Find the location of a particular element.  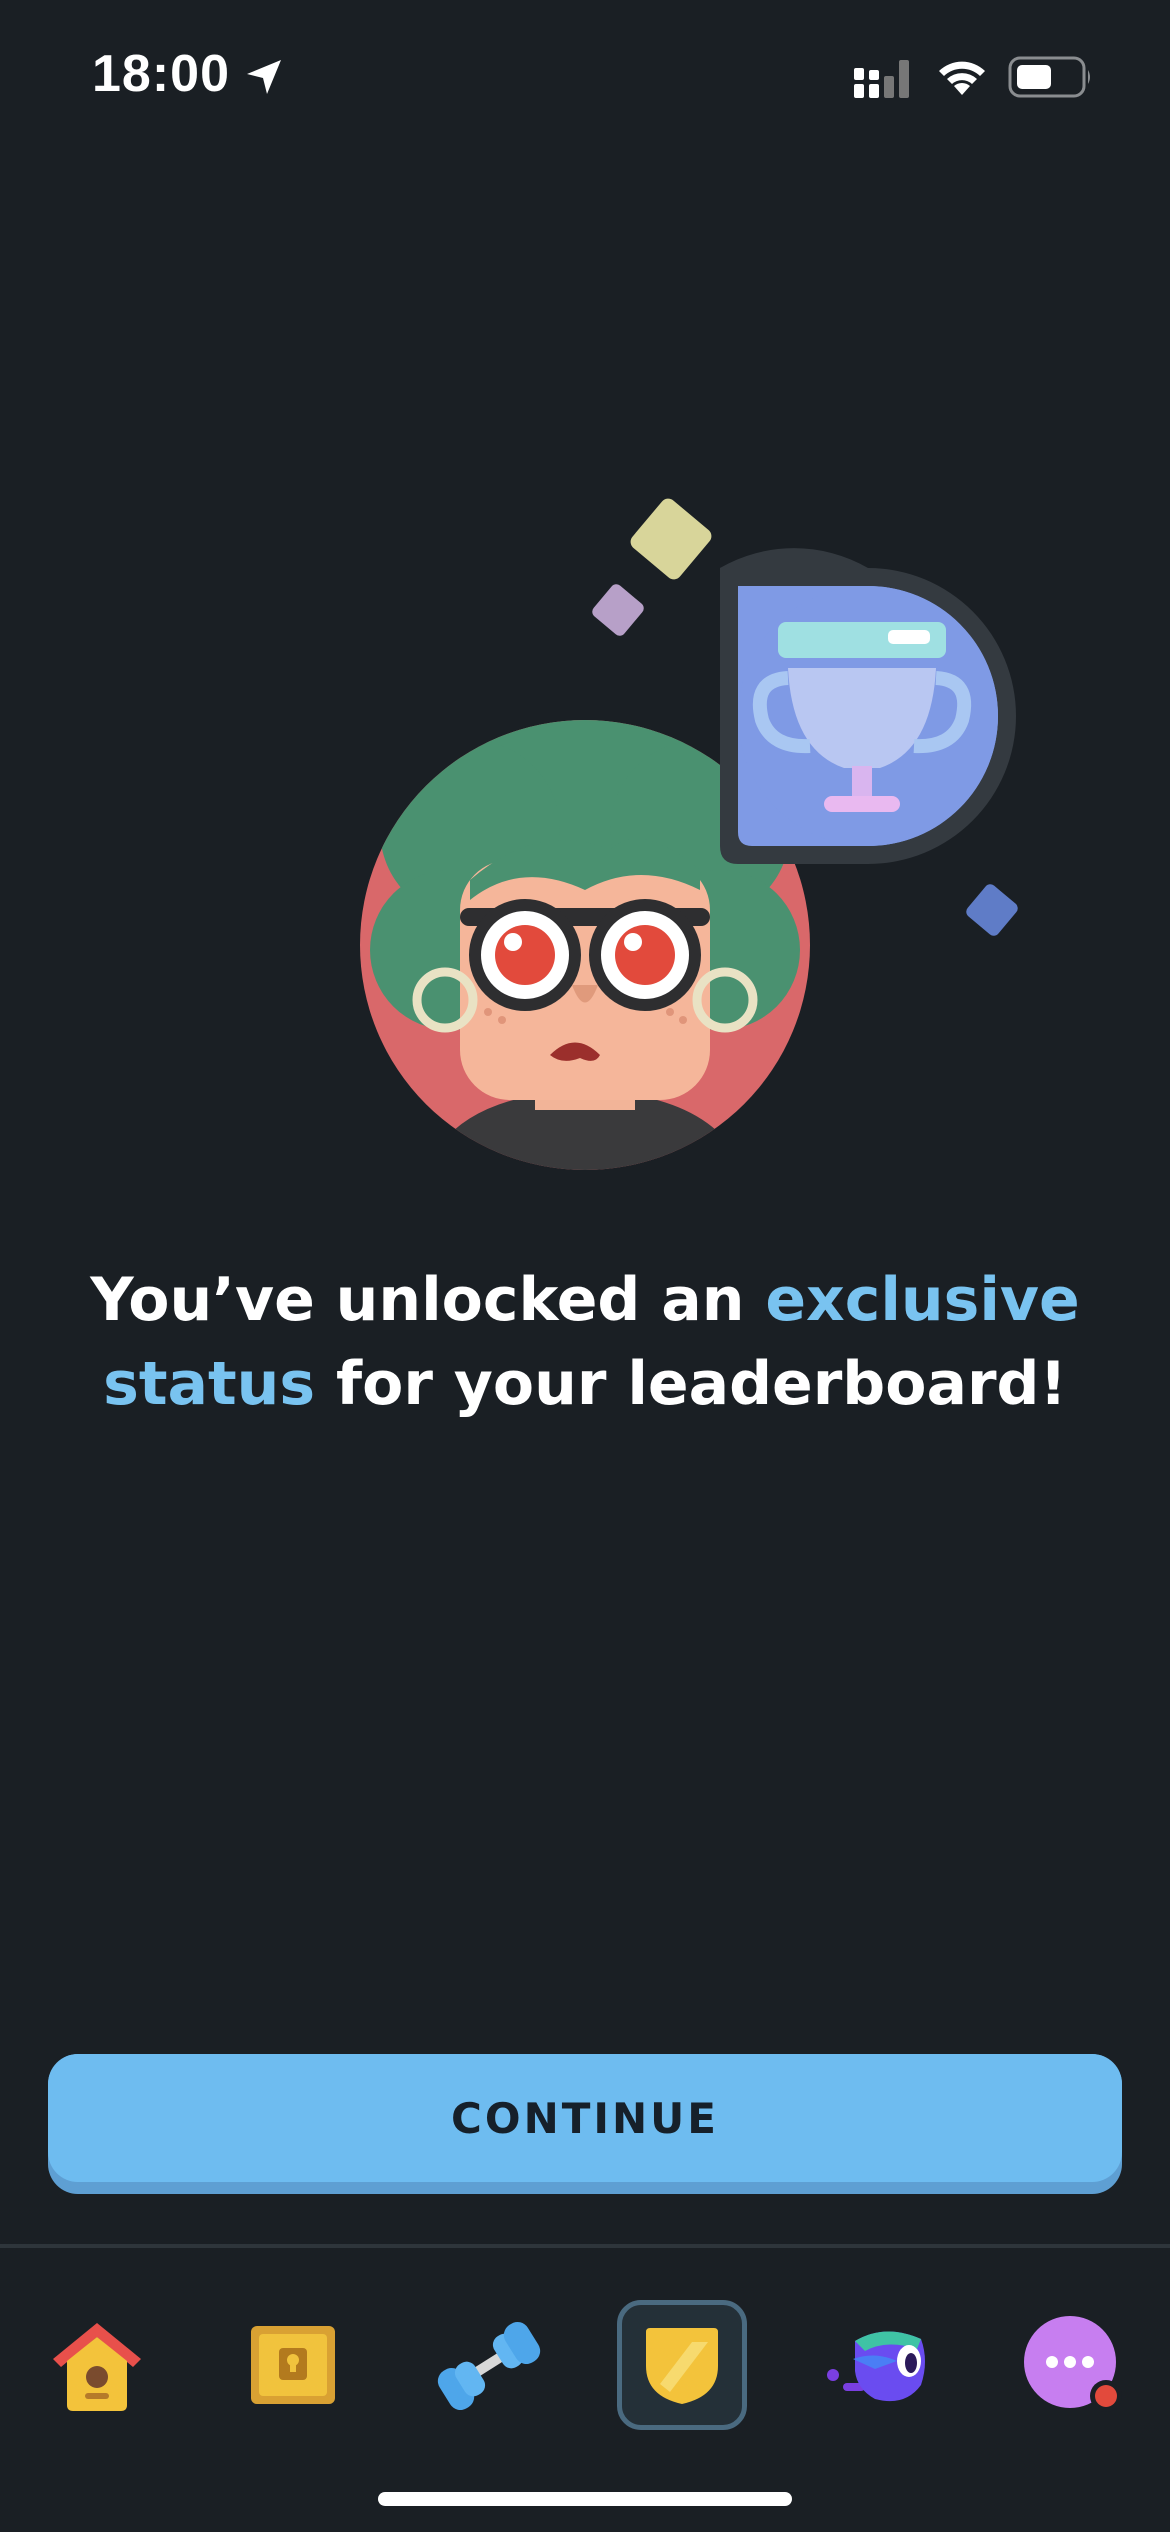

shield-icon is located at coordinates (682, 2366).